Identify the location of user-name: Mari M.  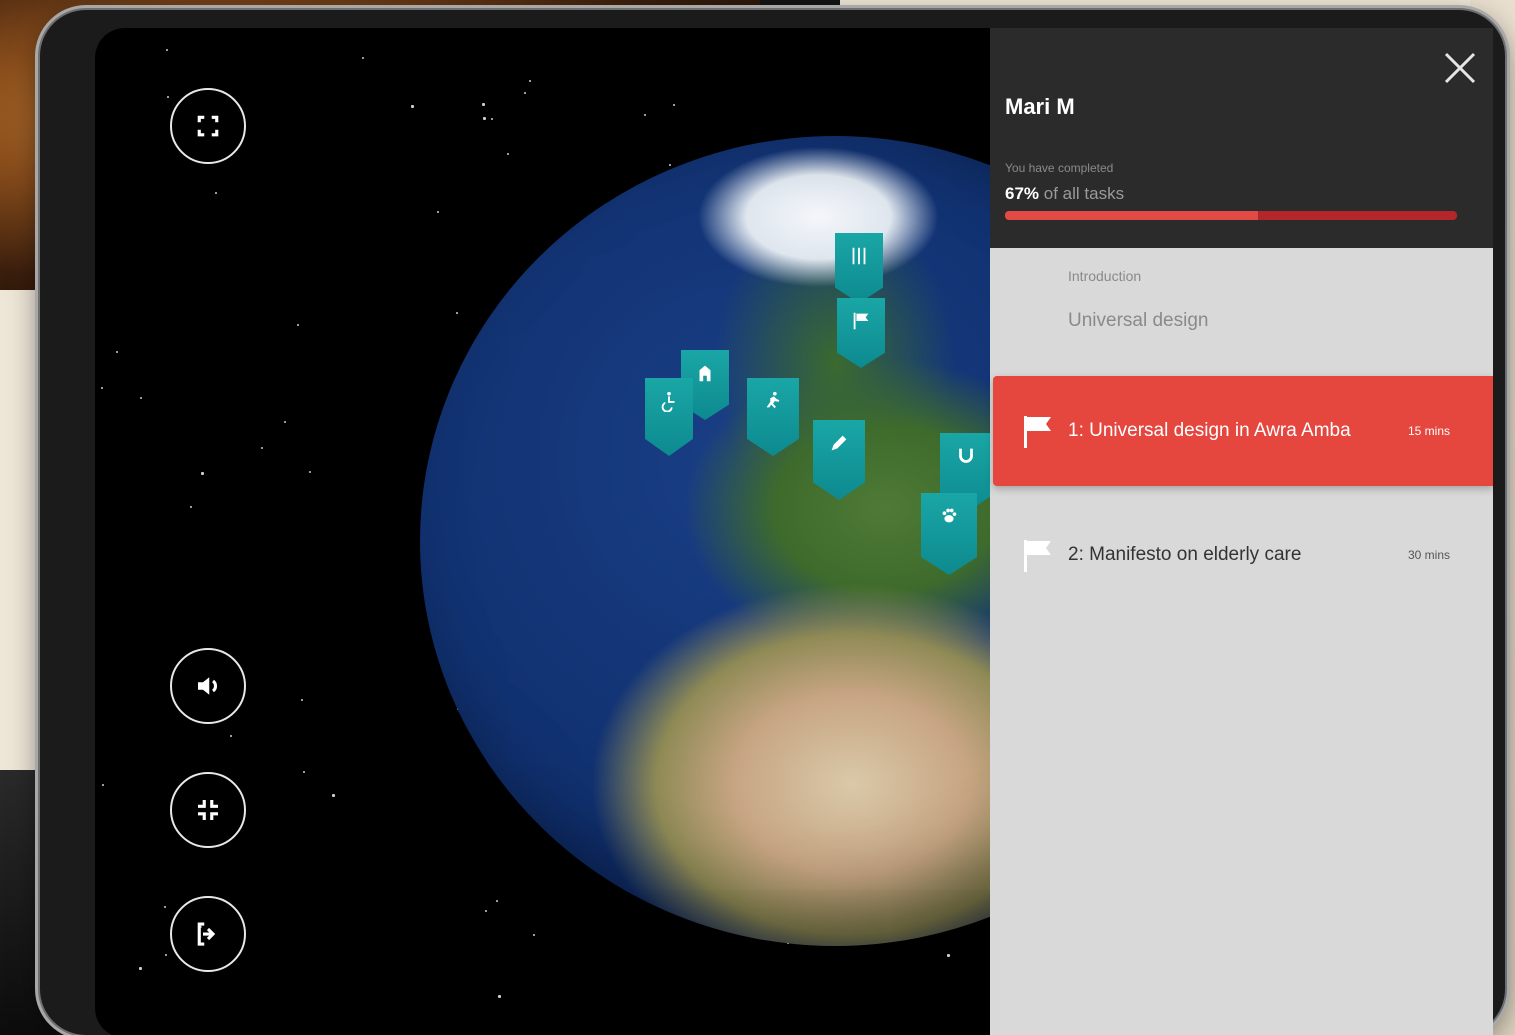
(1040, 106).